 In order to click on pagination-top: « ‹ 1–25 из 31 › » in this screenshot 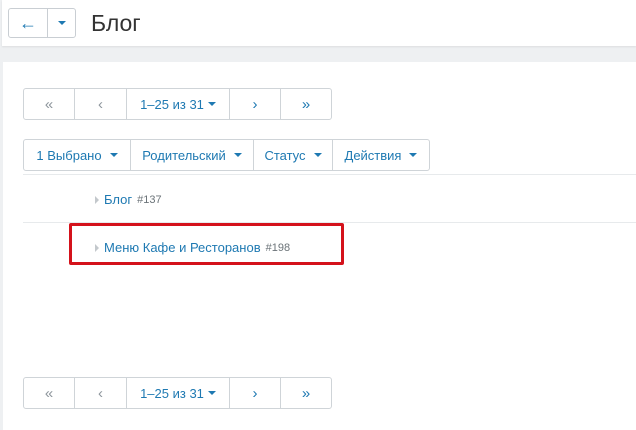, I will do `click(177, 104)`.